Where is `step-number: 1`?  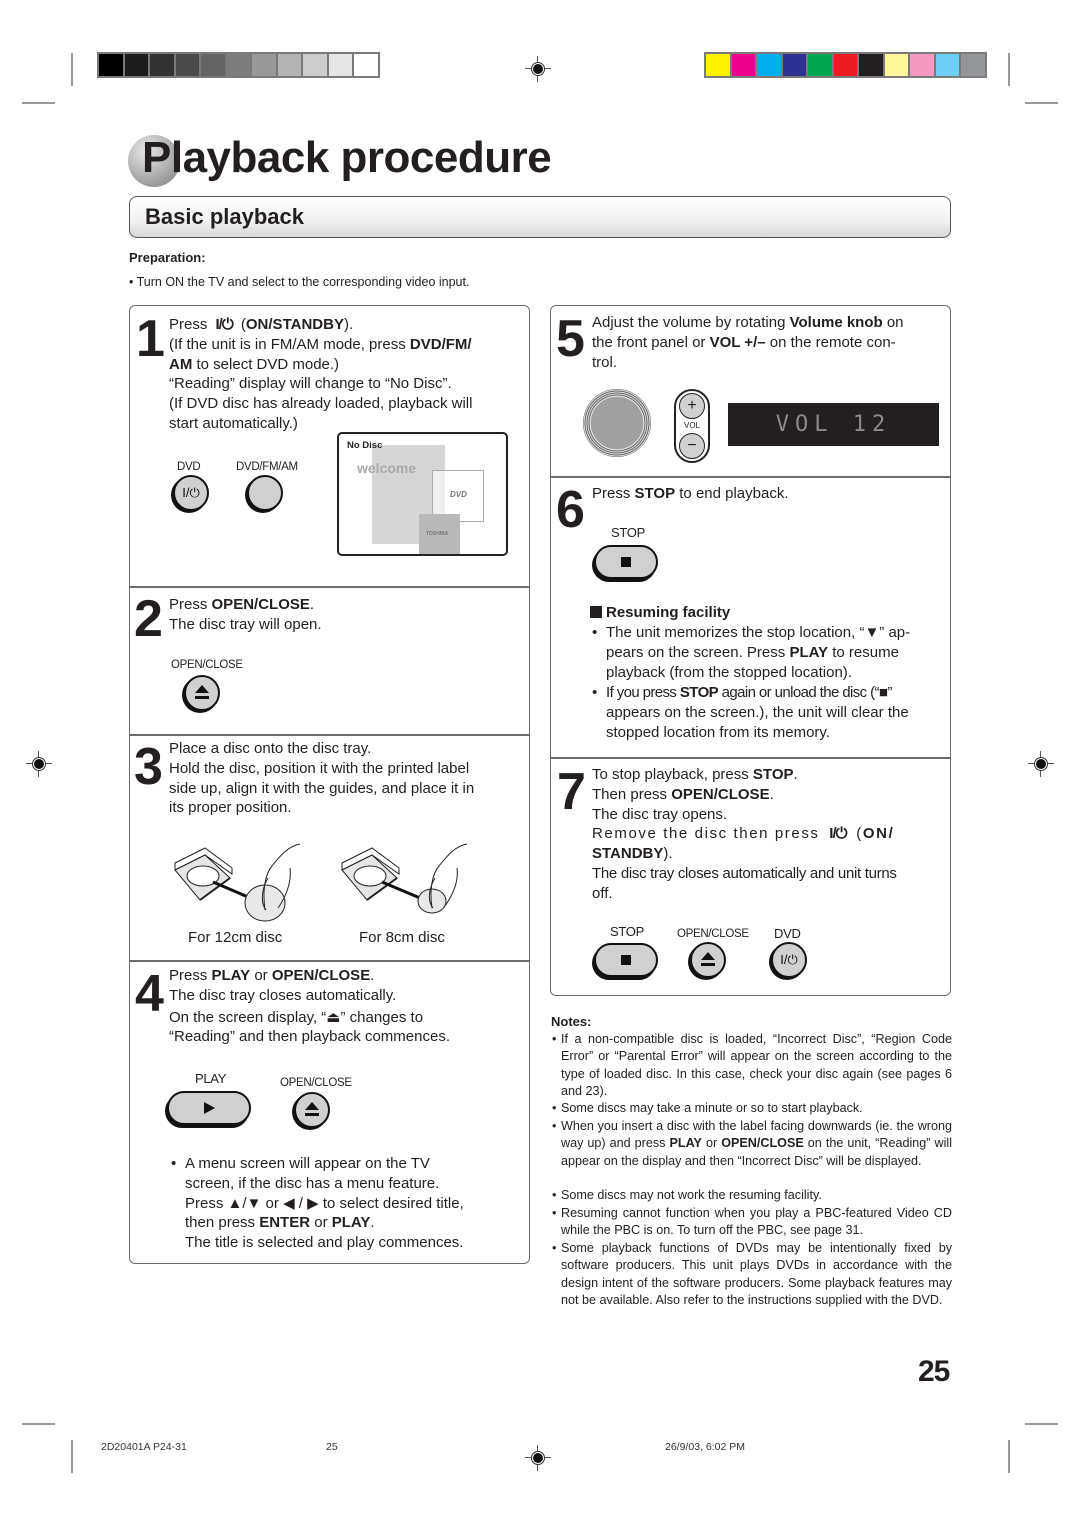
step-number: 1 is located at coordinates (150, 339).